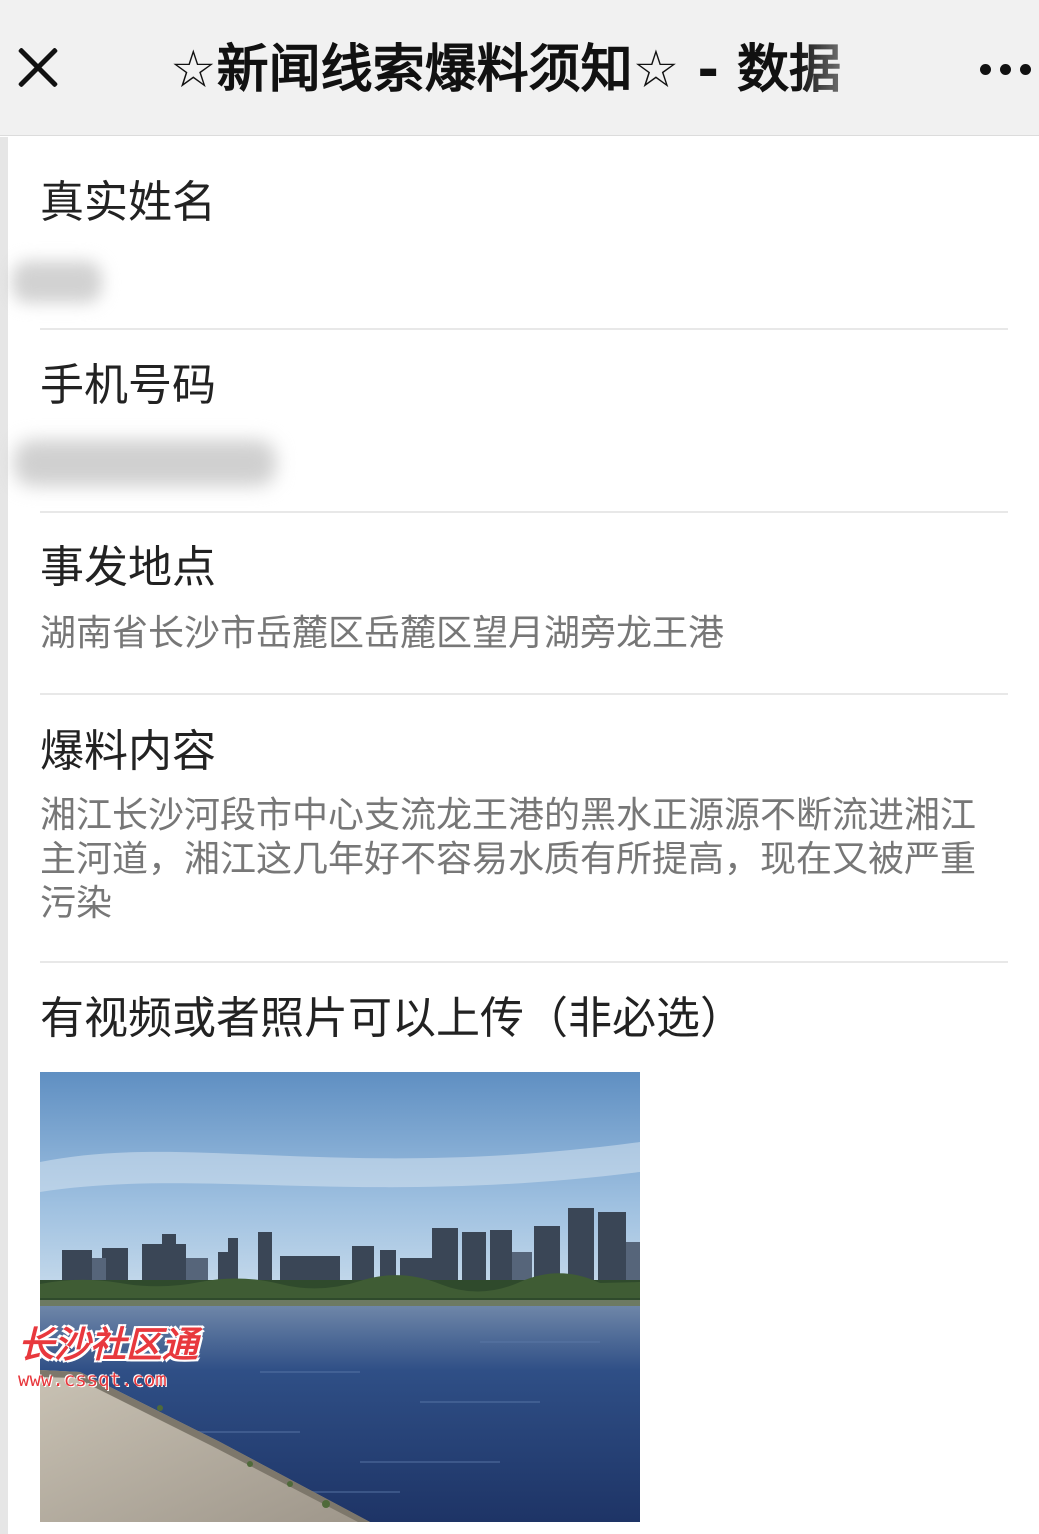 The image size is (1039, 1534). I want to click on field-upload: 有视频或者照片可以上传（非必选）, so click(524, 1019).